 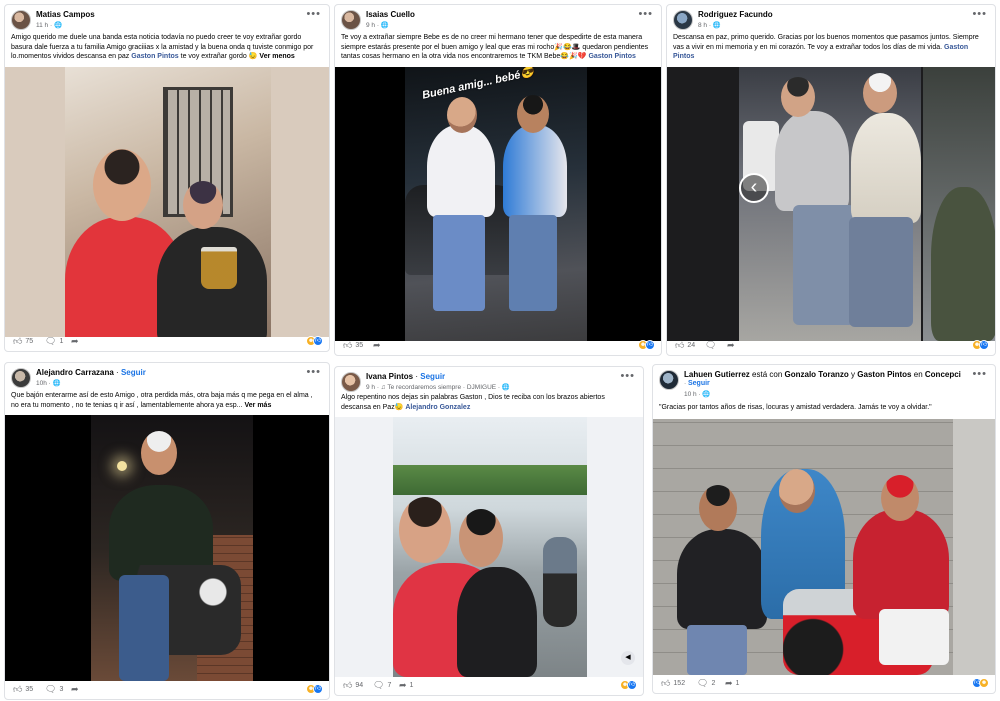 I want to click on post-photo-carousel: ‹, so click(x=831, y=204).